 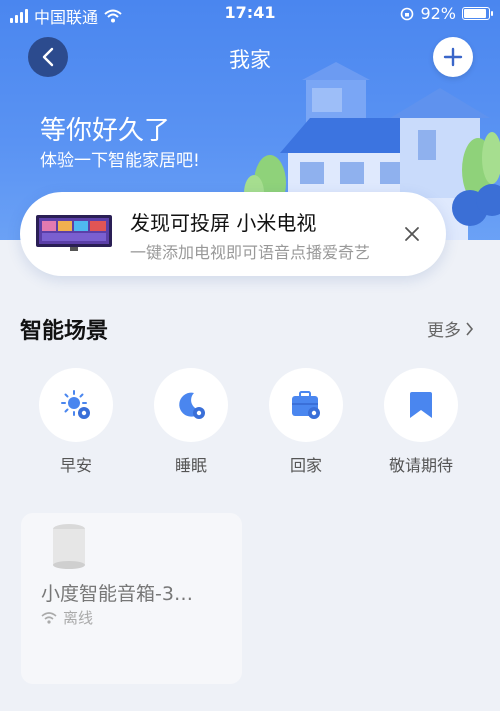 What do you see at coordinates (69, 546) in the screenshot?
I see `smart-speaker-icon` at bounding box center [69, 546].